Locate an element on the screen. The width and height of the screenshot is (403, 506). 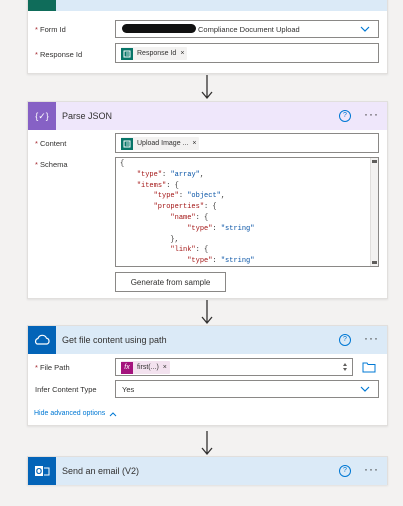
outlook-icon: O is located at coordinates (42, 471).